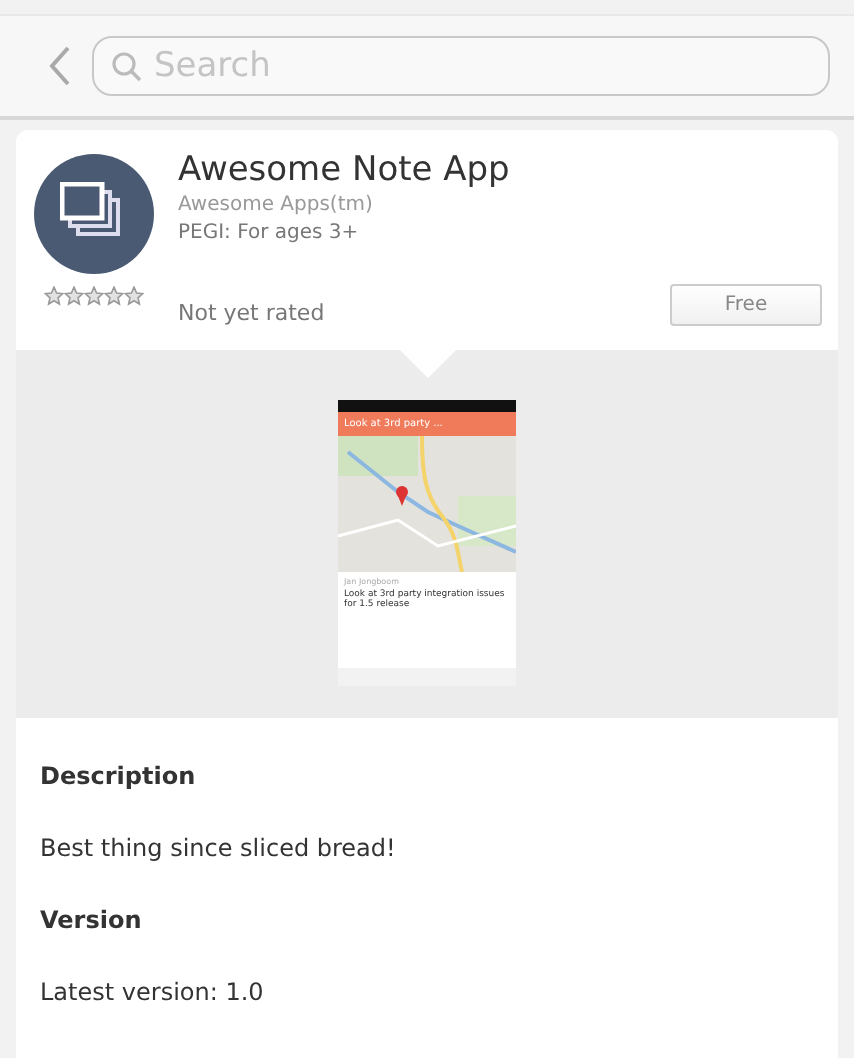 This screenshot has height=1058, width=854. I want to click on back-icon, so click(60, 66).